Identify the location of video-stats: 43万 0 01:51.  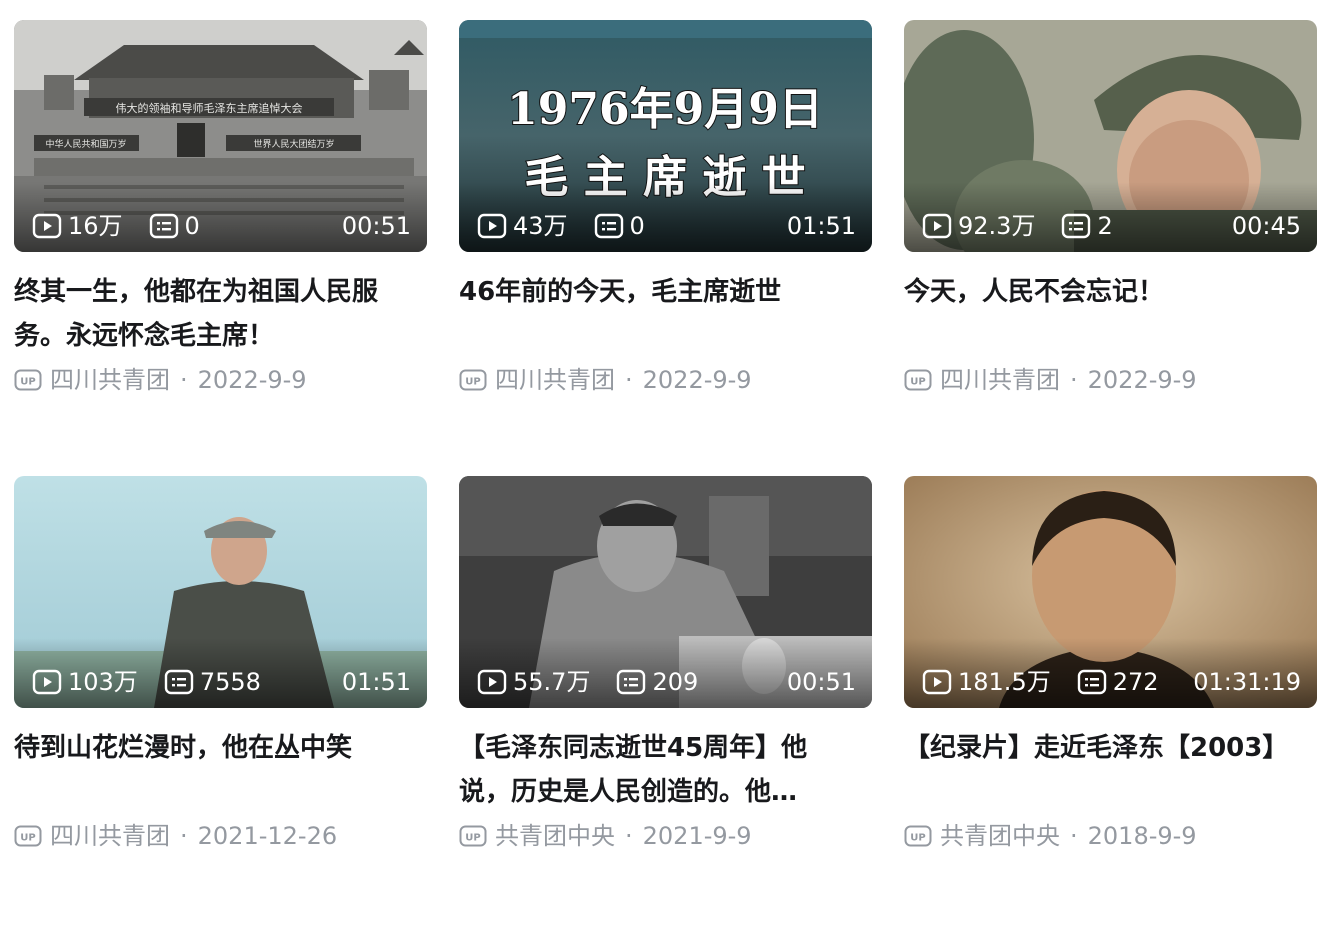
(666, 226).